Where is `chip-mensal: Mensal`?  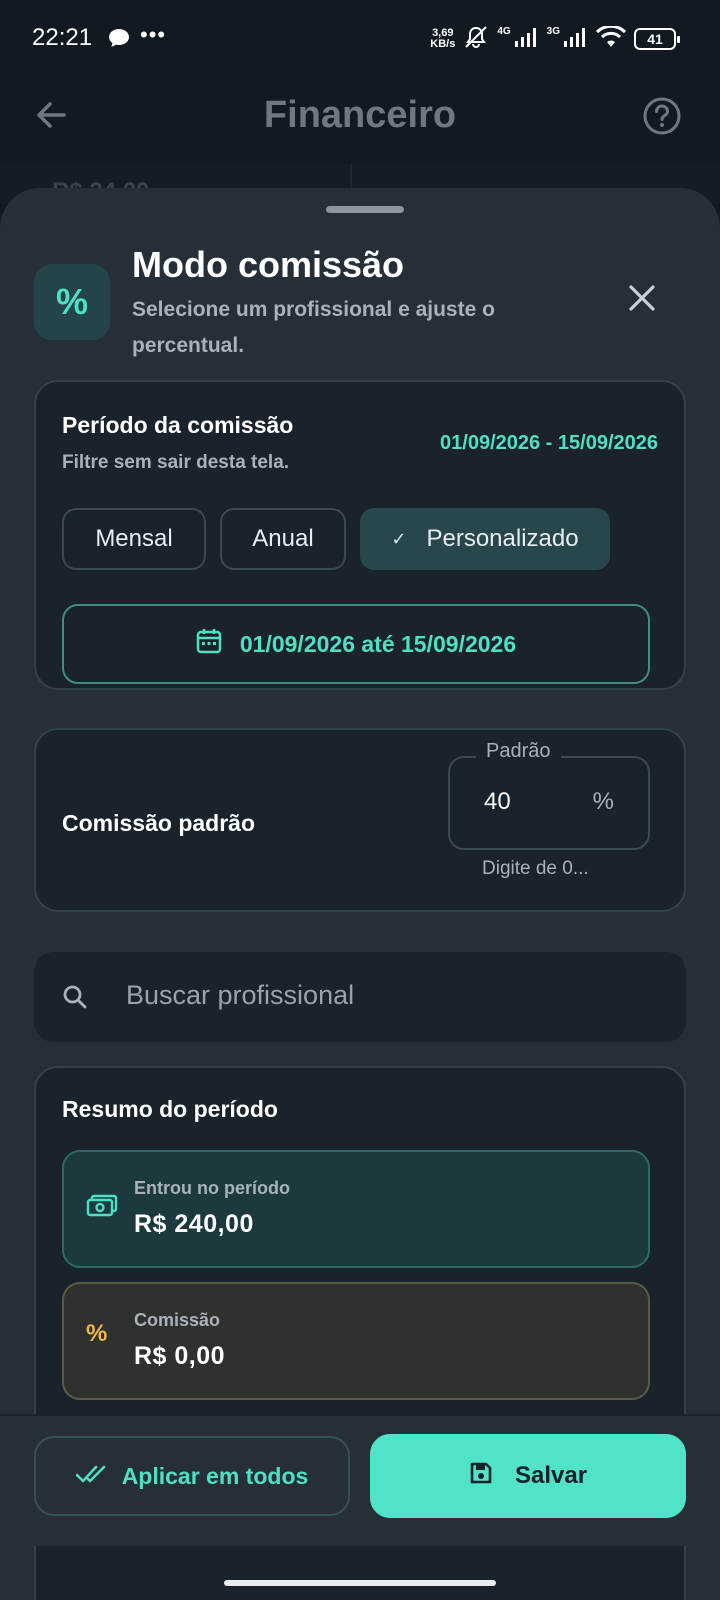 chip-mensal: Mensal is located at coordinates (134, 539).